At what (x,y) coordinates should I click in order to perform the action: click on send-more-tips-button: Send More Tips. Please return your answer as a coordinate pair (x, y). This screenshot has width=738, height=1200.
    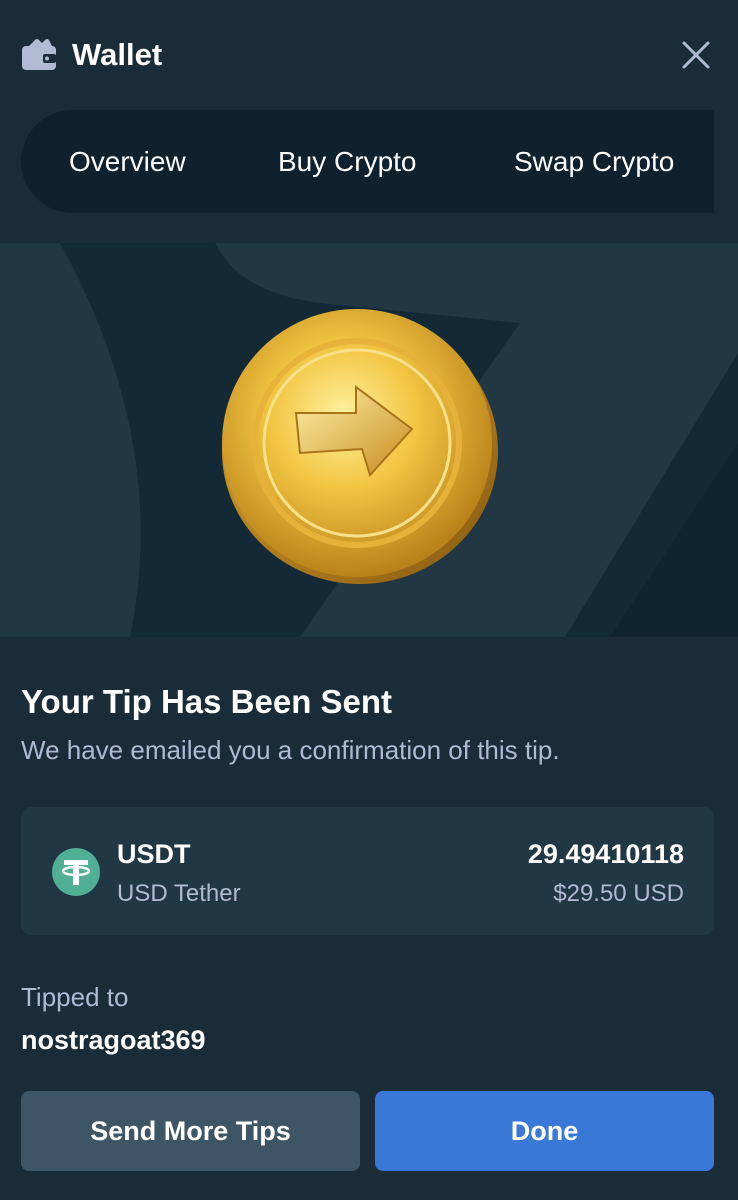
    Looking at the image, I should click on (190, 1131).